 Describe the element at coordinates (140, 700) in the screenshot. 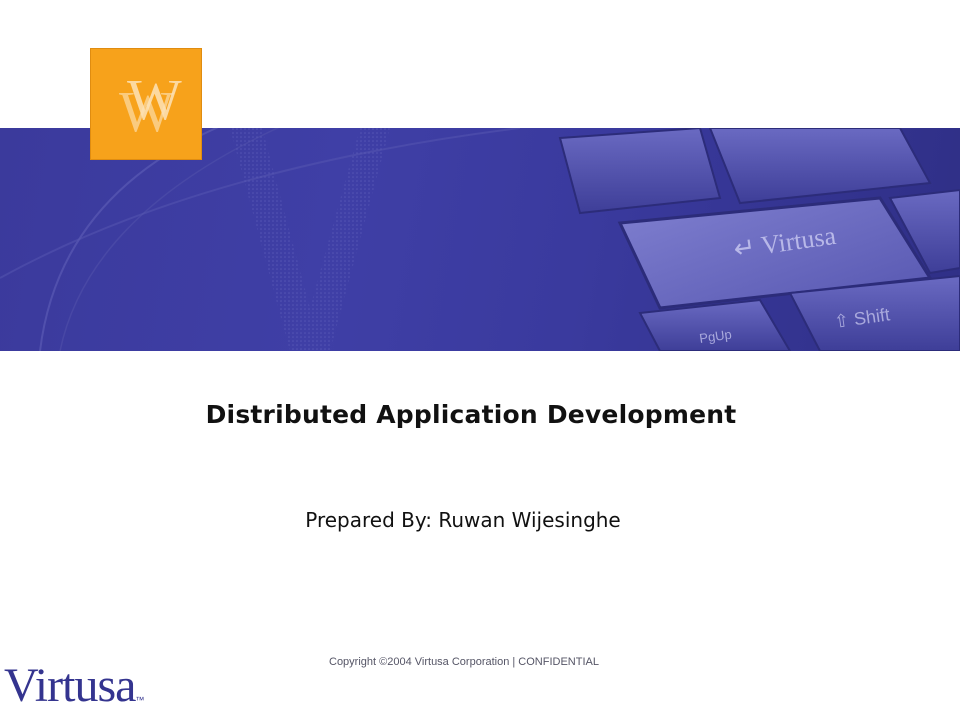

I see `trademark-symbol: ™` at that location.